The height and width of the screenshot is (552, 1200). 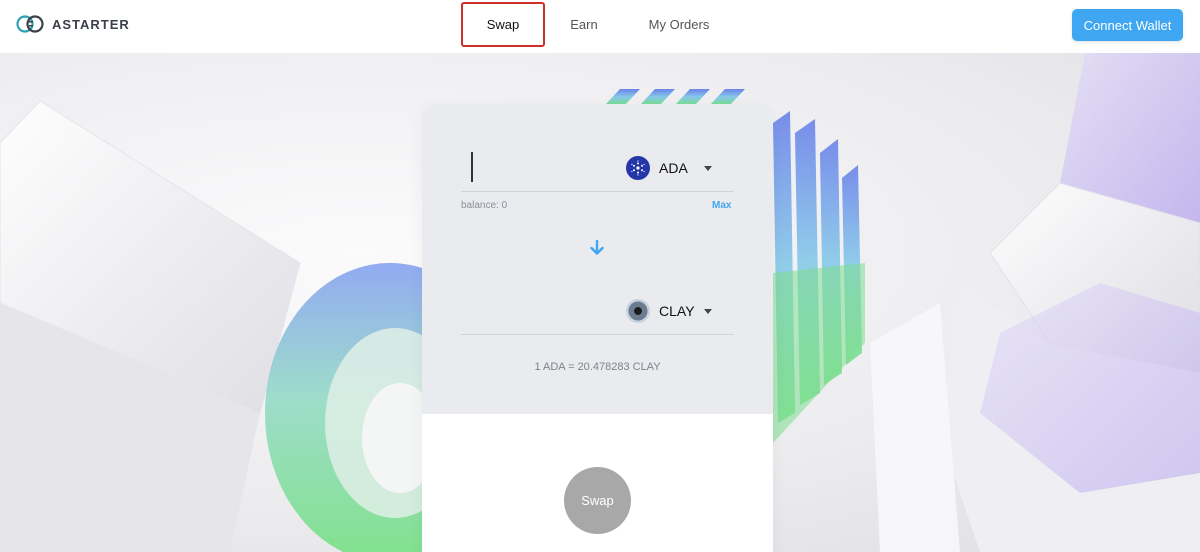 I want to click on to-token-selector: CLAY, so click(x=669, y=311).